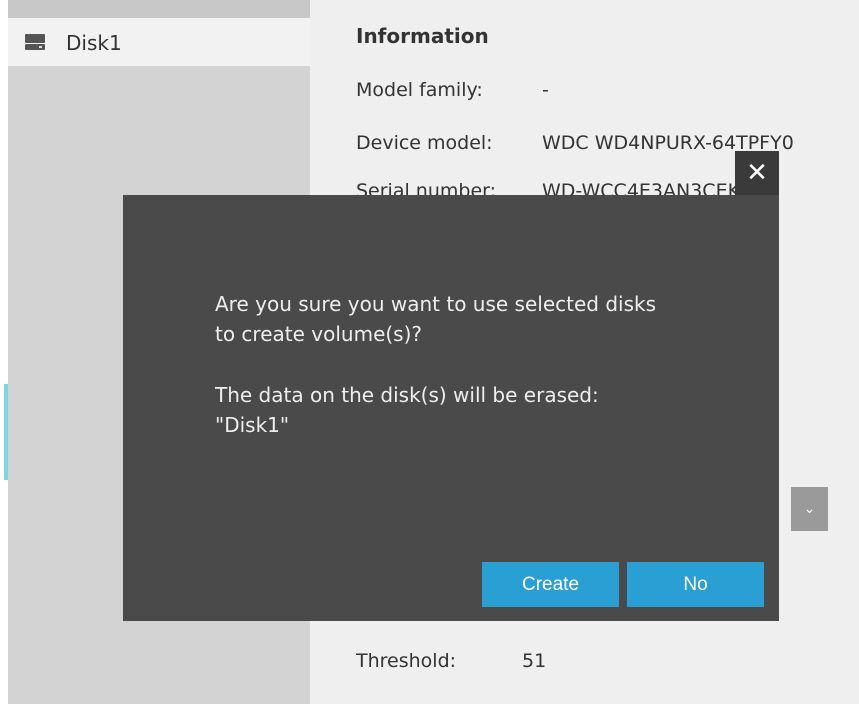  I want to click on sidebar-item-disk1: Disk1, so click(159, 42).